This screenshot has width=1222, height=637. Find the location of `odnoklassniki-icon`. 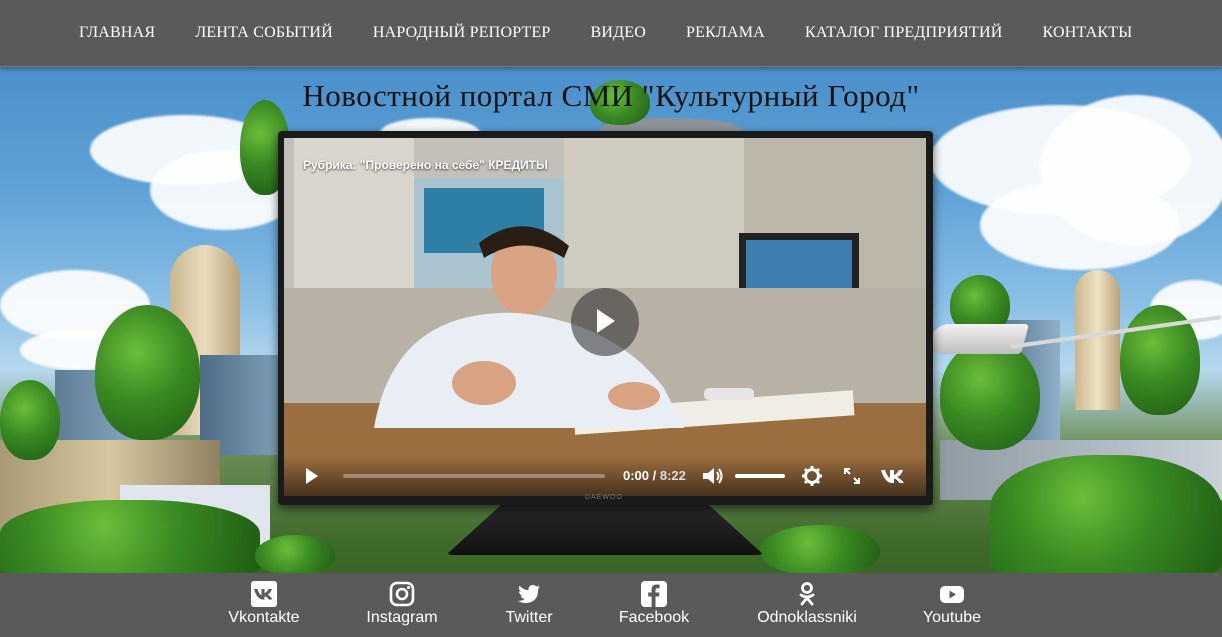

odnoklassniki-icon is located at coordinates (807, 594).